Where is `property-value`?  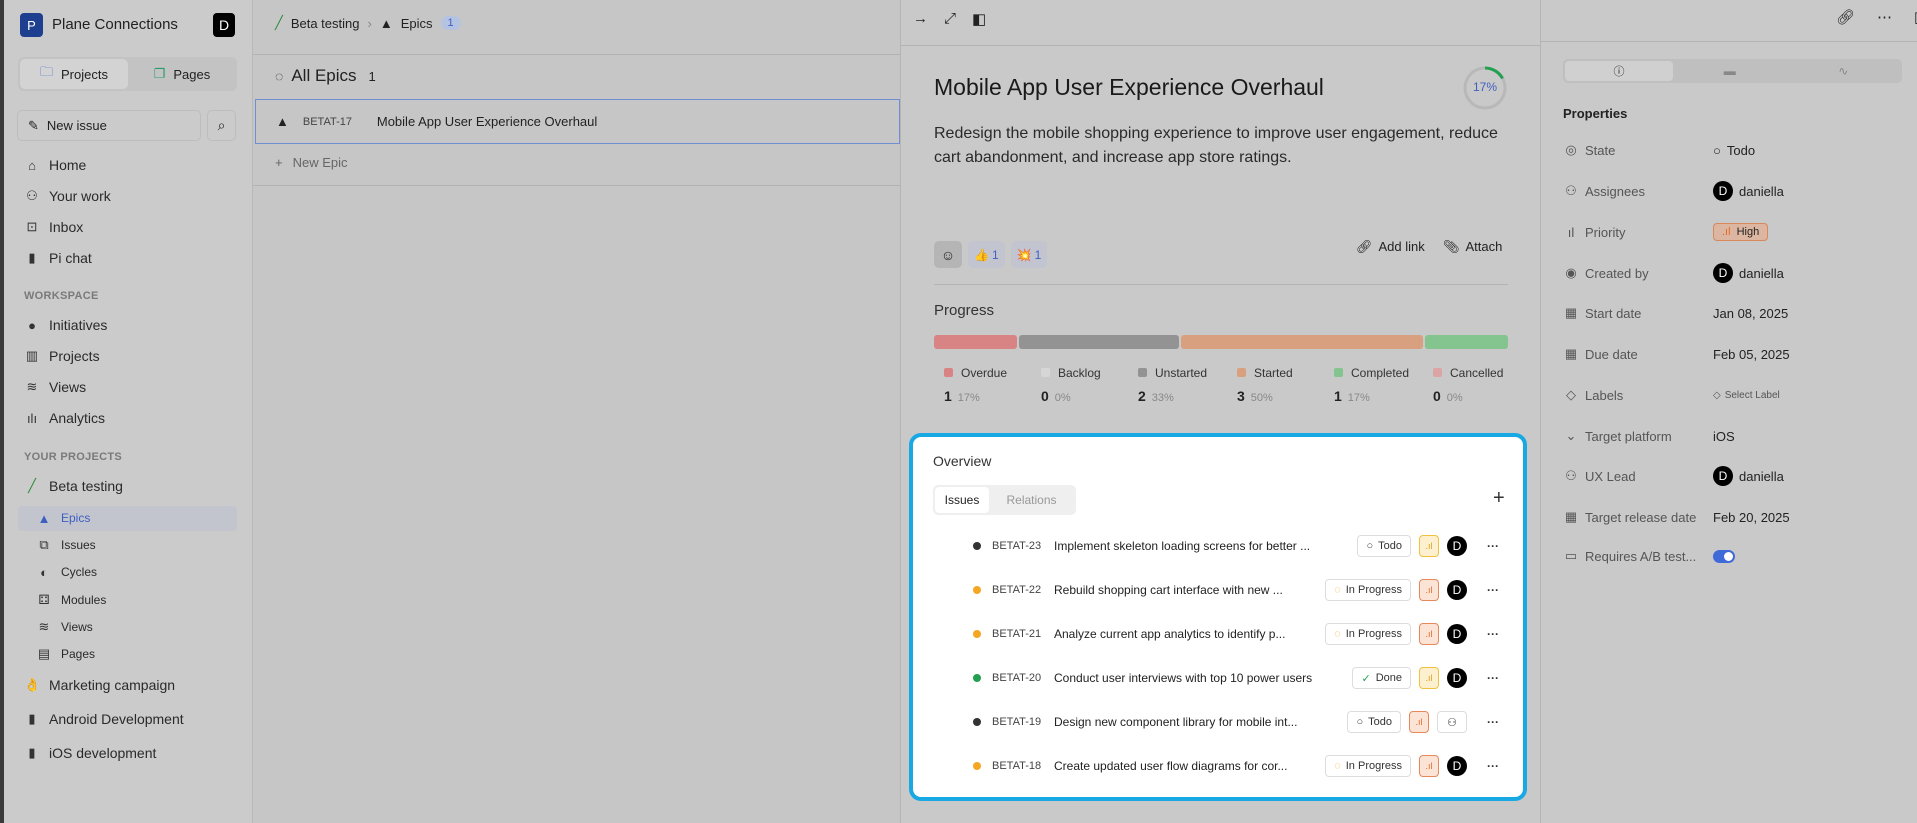 property-value is located at coordinates (1724, 556).